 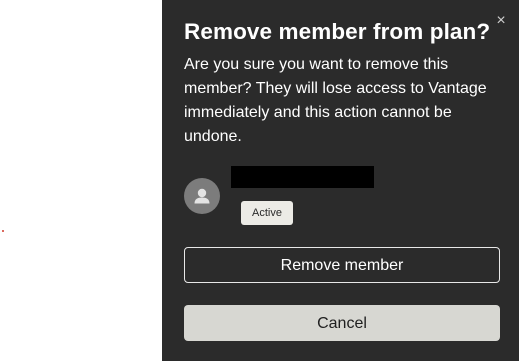 What do you see at coordinates (337, 31) in the screenshot?
I see `dialog-title: Remove member from plan?` at bounding box center [337, 31].